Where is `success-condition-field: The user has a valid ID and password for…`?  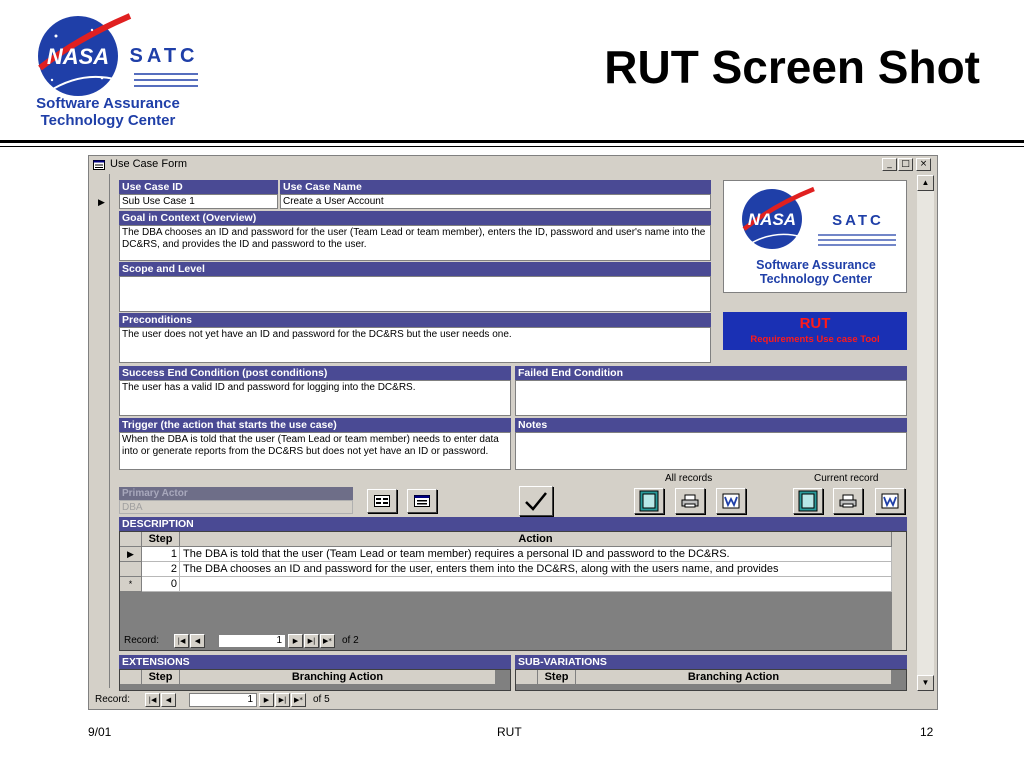
success-condition-field: The user has a valid ID and password for… is located at coordinates (315, 398).